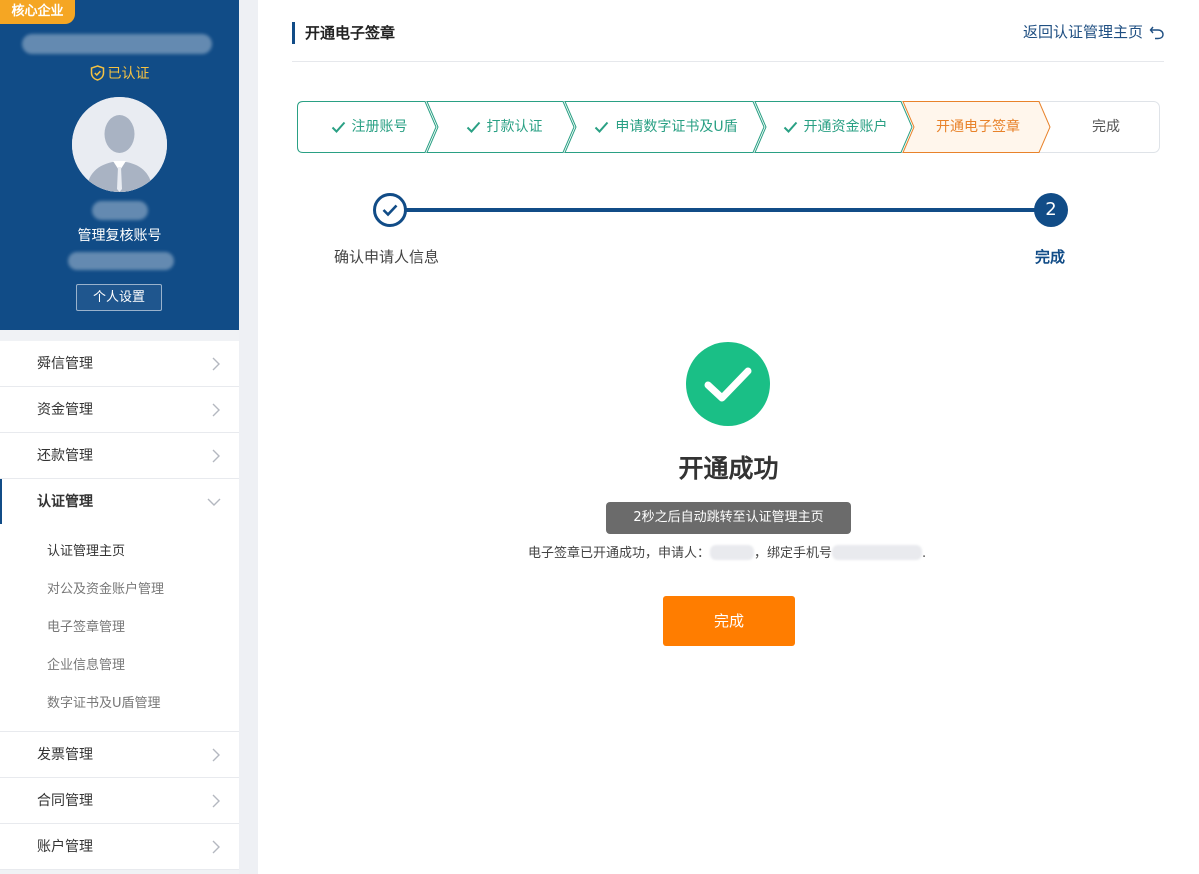  I want to click on step-e-seal: 开通电子签章, so click(978, 127).